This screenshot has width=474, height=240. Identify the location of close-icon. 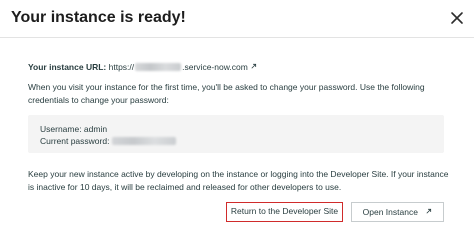
(457, 18).